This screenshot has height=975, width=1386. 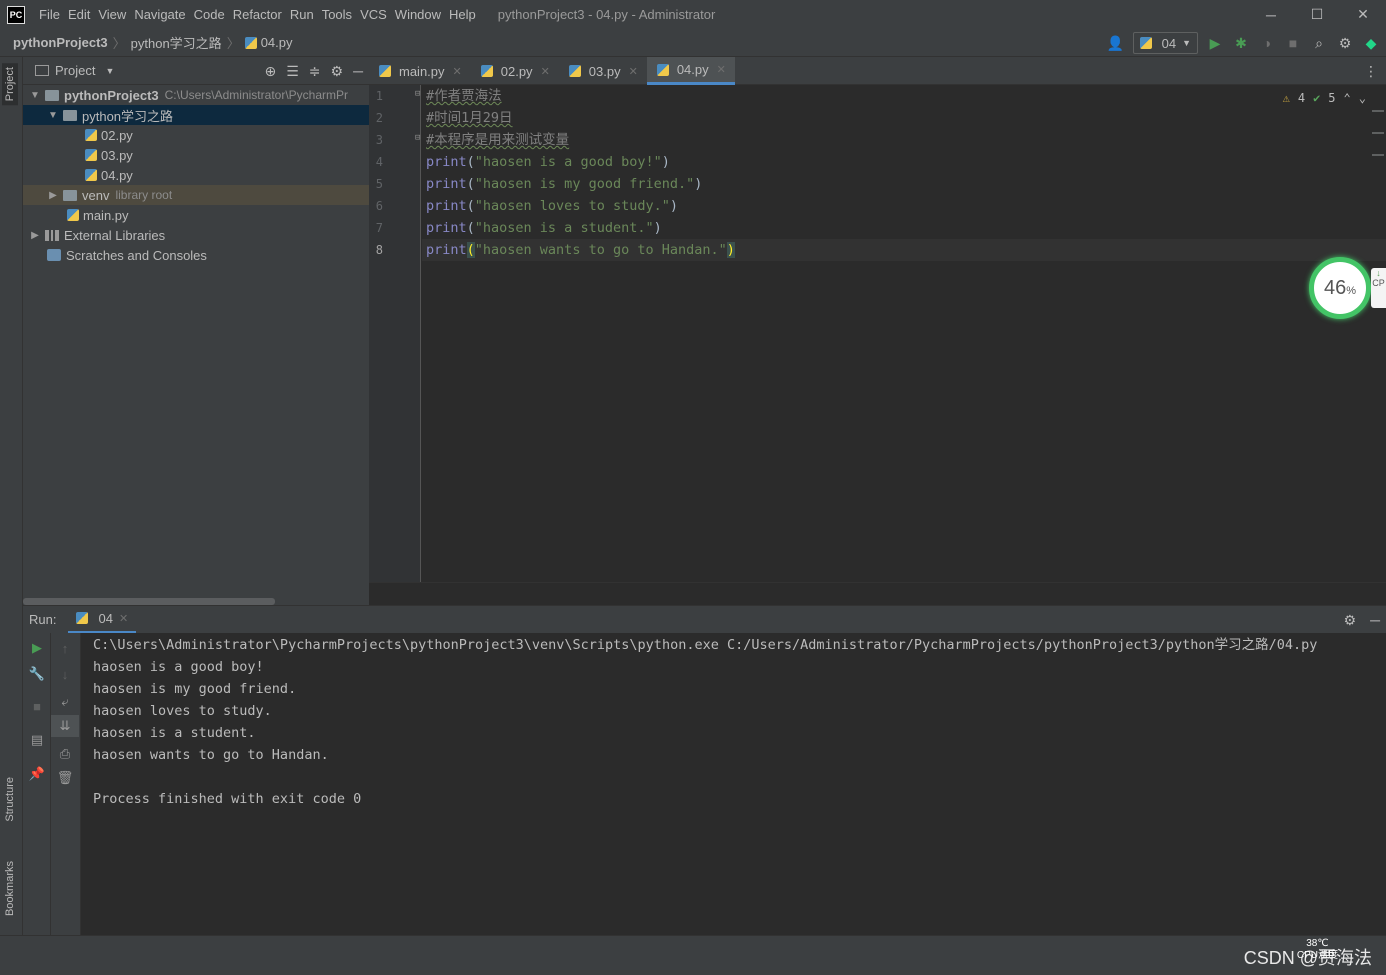 I want to click on arrow-up-icon: ↑, so click(x=65, y=648).